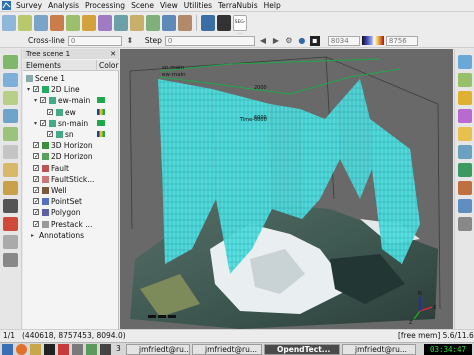  Describe the element at coordinates (43, 65) in the screenshot. I see `column-elements: Elements` at that location.